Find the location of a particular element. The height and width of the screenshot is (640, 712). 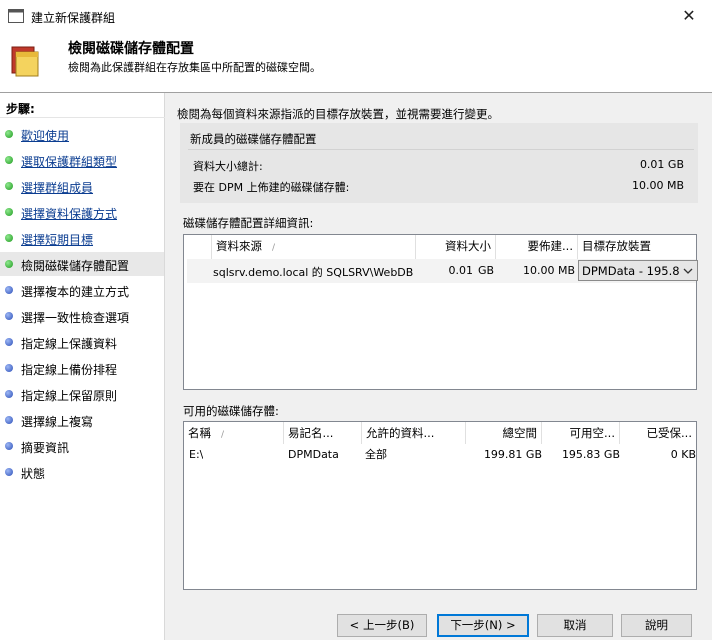

steps-divider is located at coordinates (82, 117).